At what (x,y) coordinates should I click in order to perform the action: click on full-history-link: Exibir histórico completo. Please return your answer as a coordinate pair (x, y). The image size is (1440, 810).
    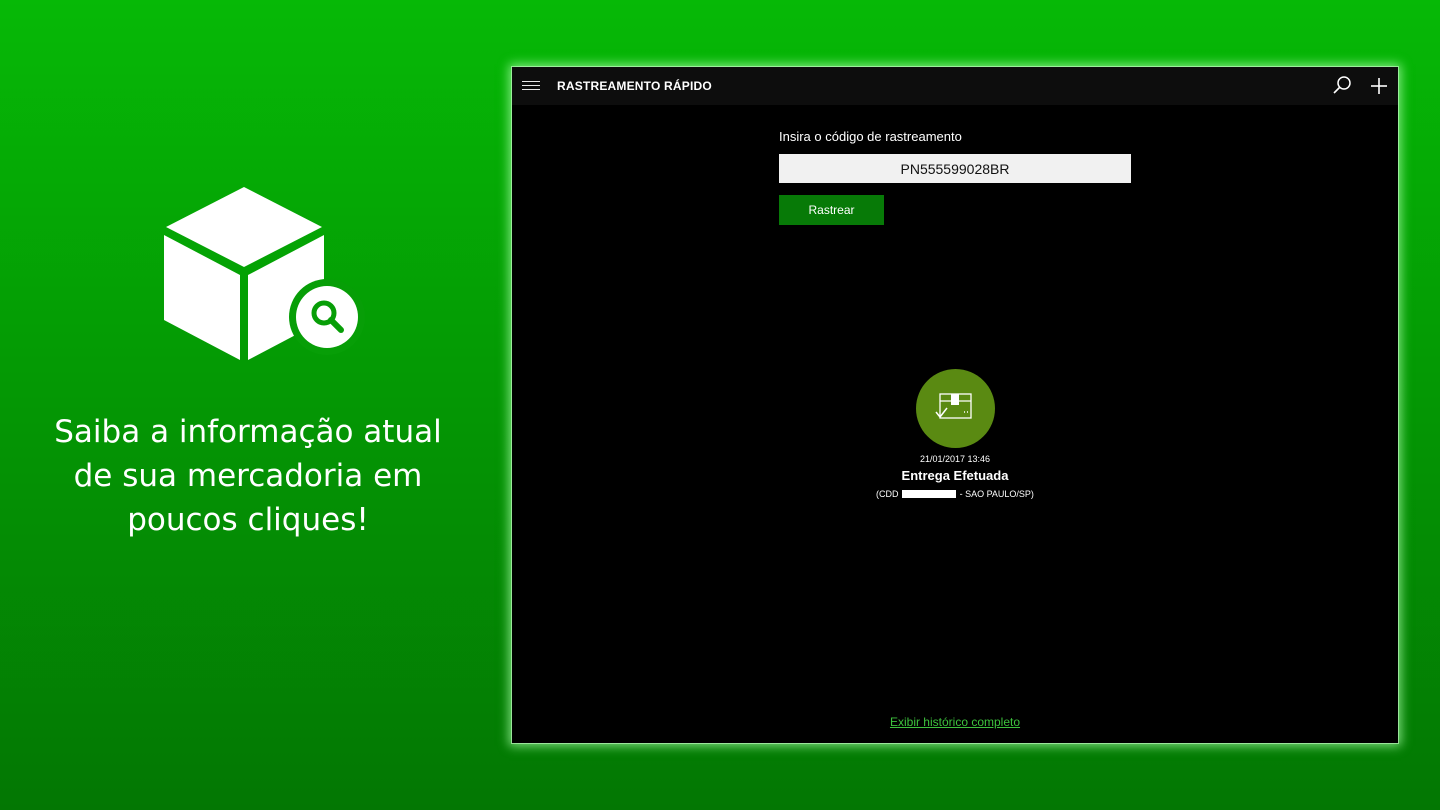
    Looking at the image, I should click on (955, 722).